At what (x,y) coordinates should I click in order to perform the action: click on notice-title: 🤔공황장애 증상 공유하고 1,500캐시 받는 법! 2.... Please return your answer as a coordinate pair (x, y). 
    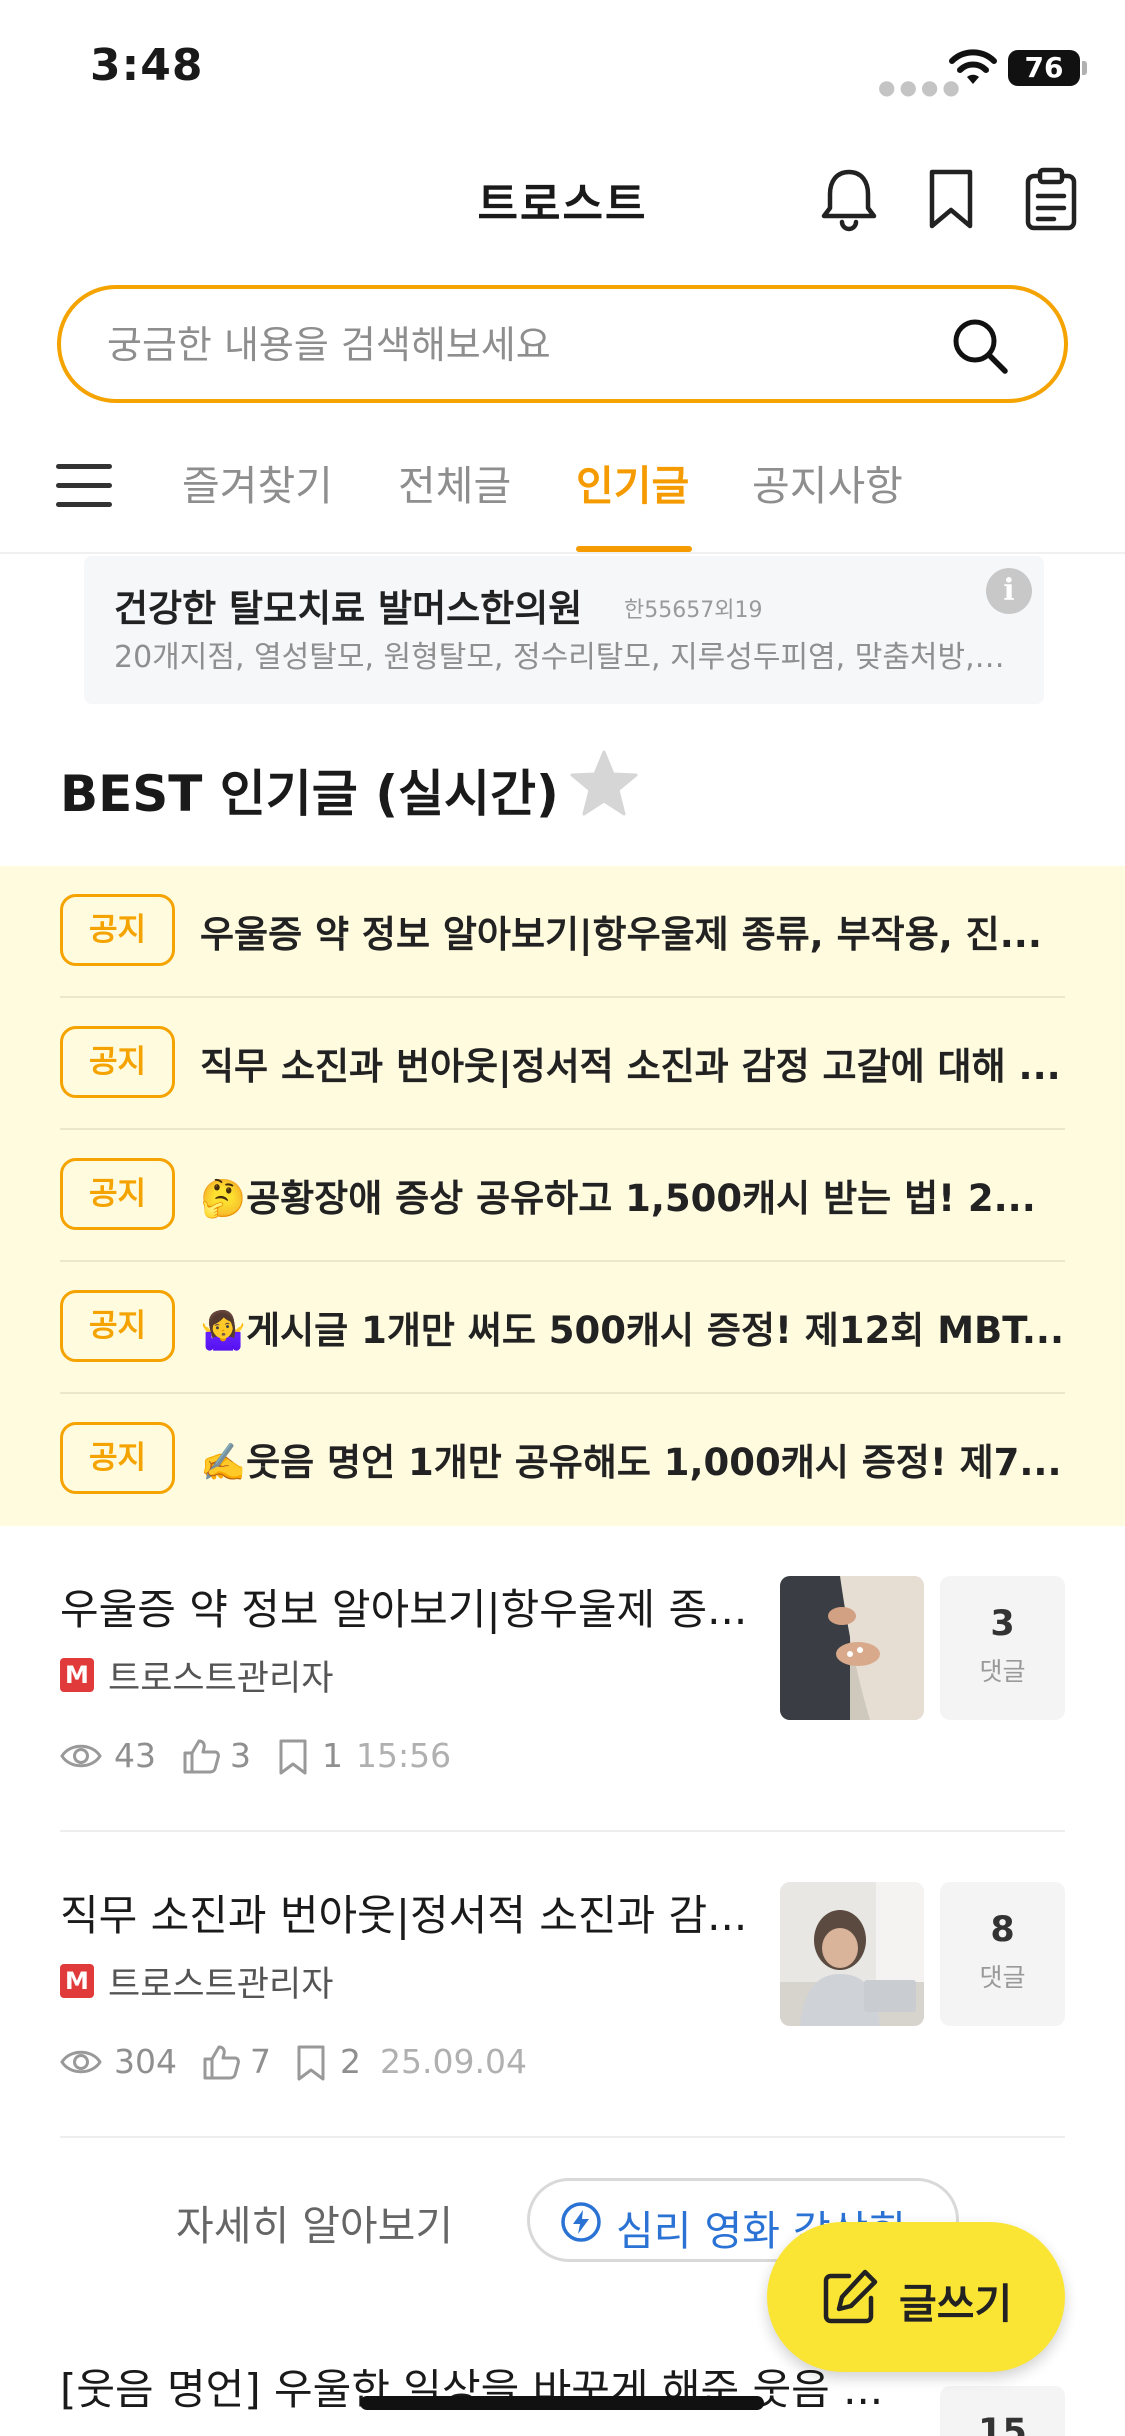
    Looking at the image, I should click on (618, 1198).